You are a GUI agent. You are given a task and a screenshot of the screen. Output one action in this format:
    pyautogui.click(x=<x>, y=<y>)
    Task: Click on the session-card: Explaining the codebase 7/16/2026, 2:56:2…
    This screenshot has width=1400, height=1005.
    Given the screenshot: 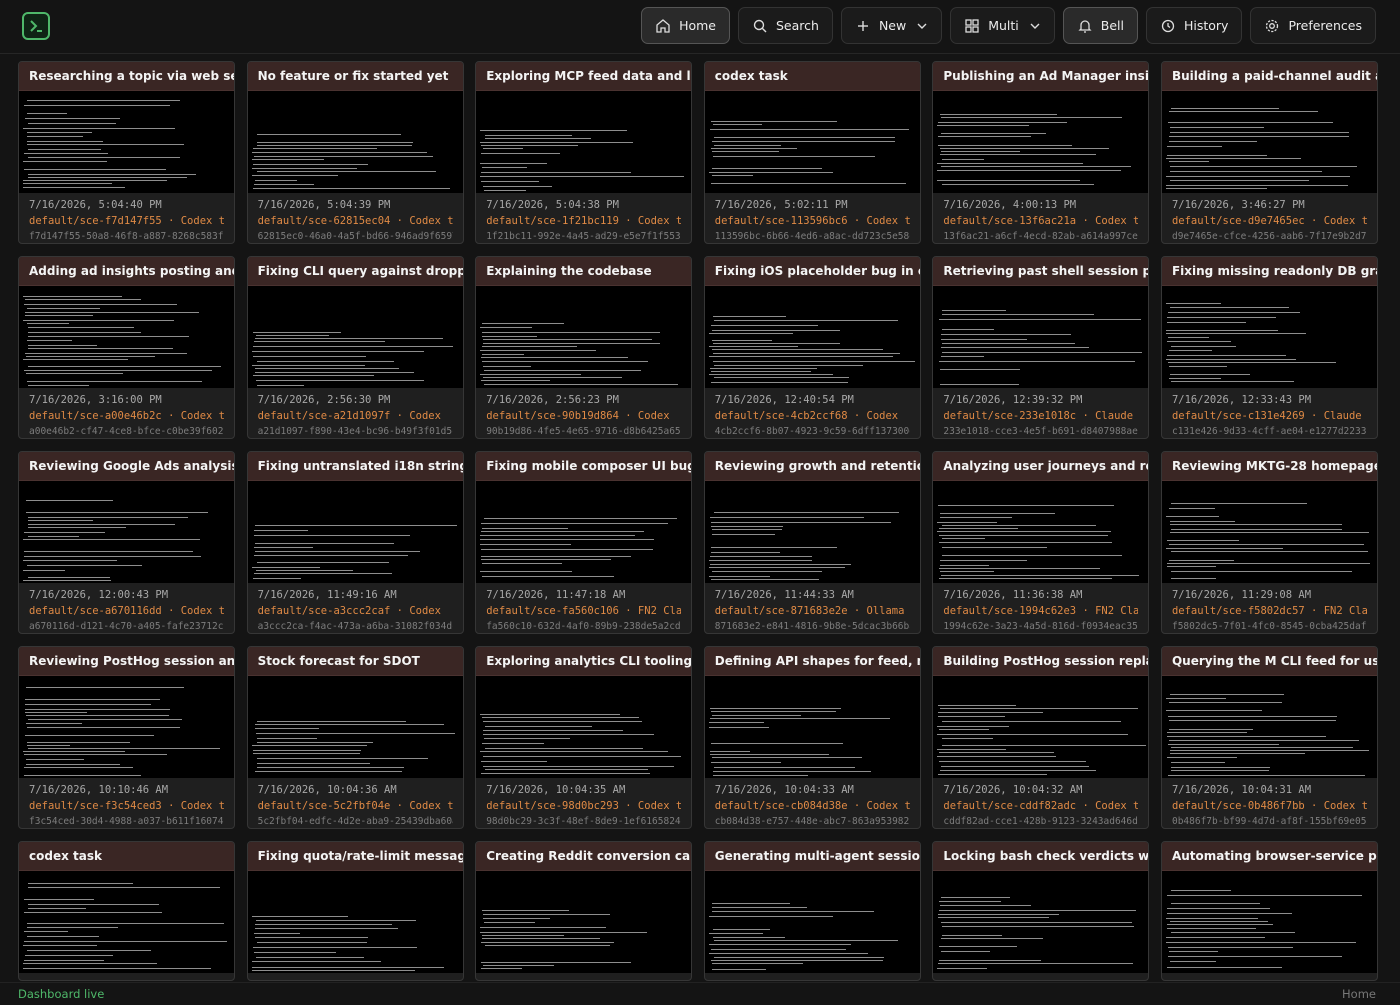 What is the action you would take?
    pyautogui.click(x=584, y=347)
    